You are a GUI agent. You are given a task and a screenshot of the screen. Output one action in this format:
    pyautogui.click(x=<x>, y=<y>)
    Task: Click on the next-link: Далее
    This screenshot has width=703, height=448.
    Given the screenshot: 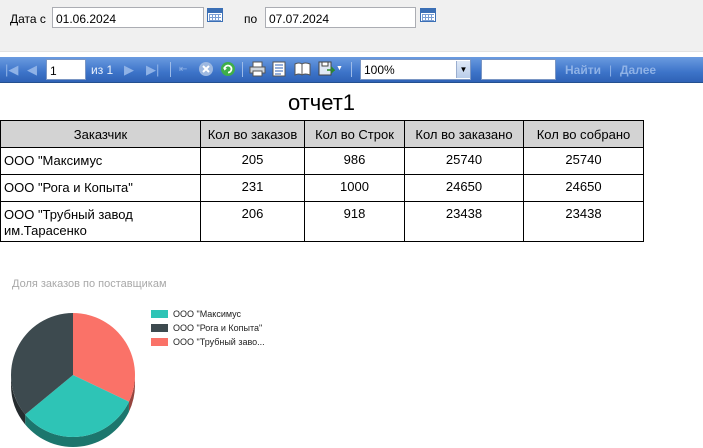 What is the action you would take?
    pyautogui.click(x=638, y=70)
    